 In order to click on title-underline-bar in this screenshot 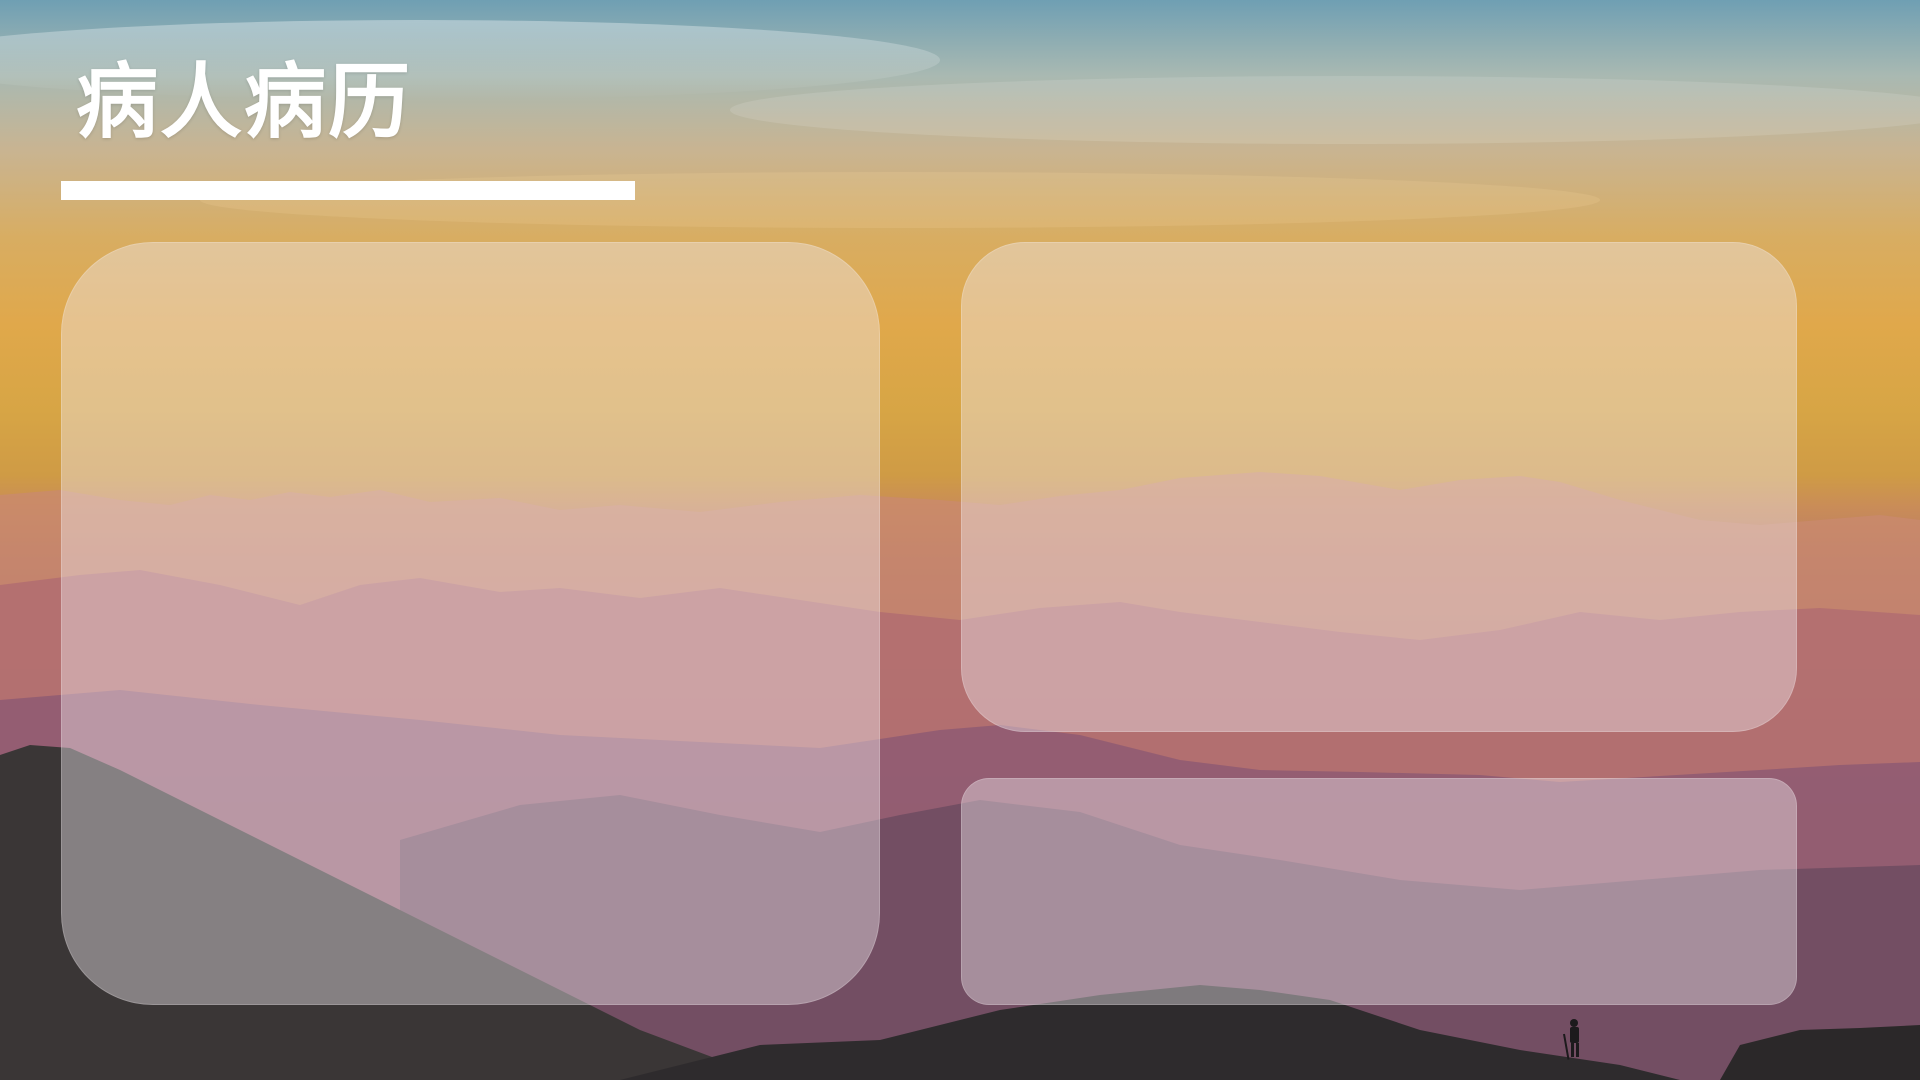, I will do `click(348, 190)`.